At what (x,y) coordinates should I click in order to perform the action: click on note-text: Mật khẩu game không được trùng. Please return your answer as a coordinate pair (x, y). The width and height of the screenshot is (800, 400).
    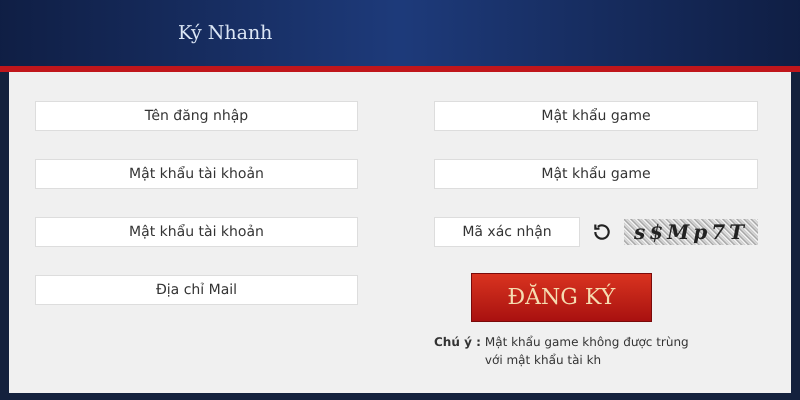
    Looking at the image, I should click on (586, 342).